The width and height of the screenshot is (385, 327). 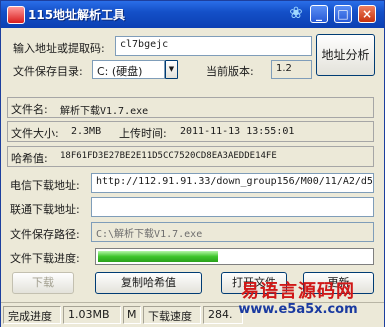 What do you see at coordinates (132, 315) in the screenshot?
I see `status-unit: M` at bounding box center [132, 315].